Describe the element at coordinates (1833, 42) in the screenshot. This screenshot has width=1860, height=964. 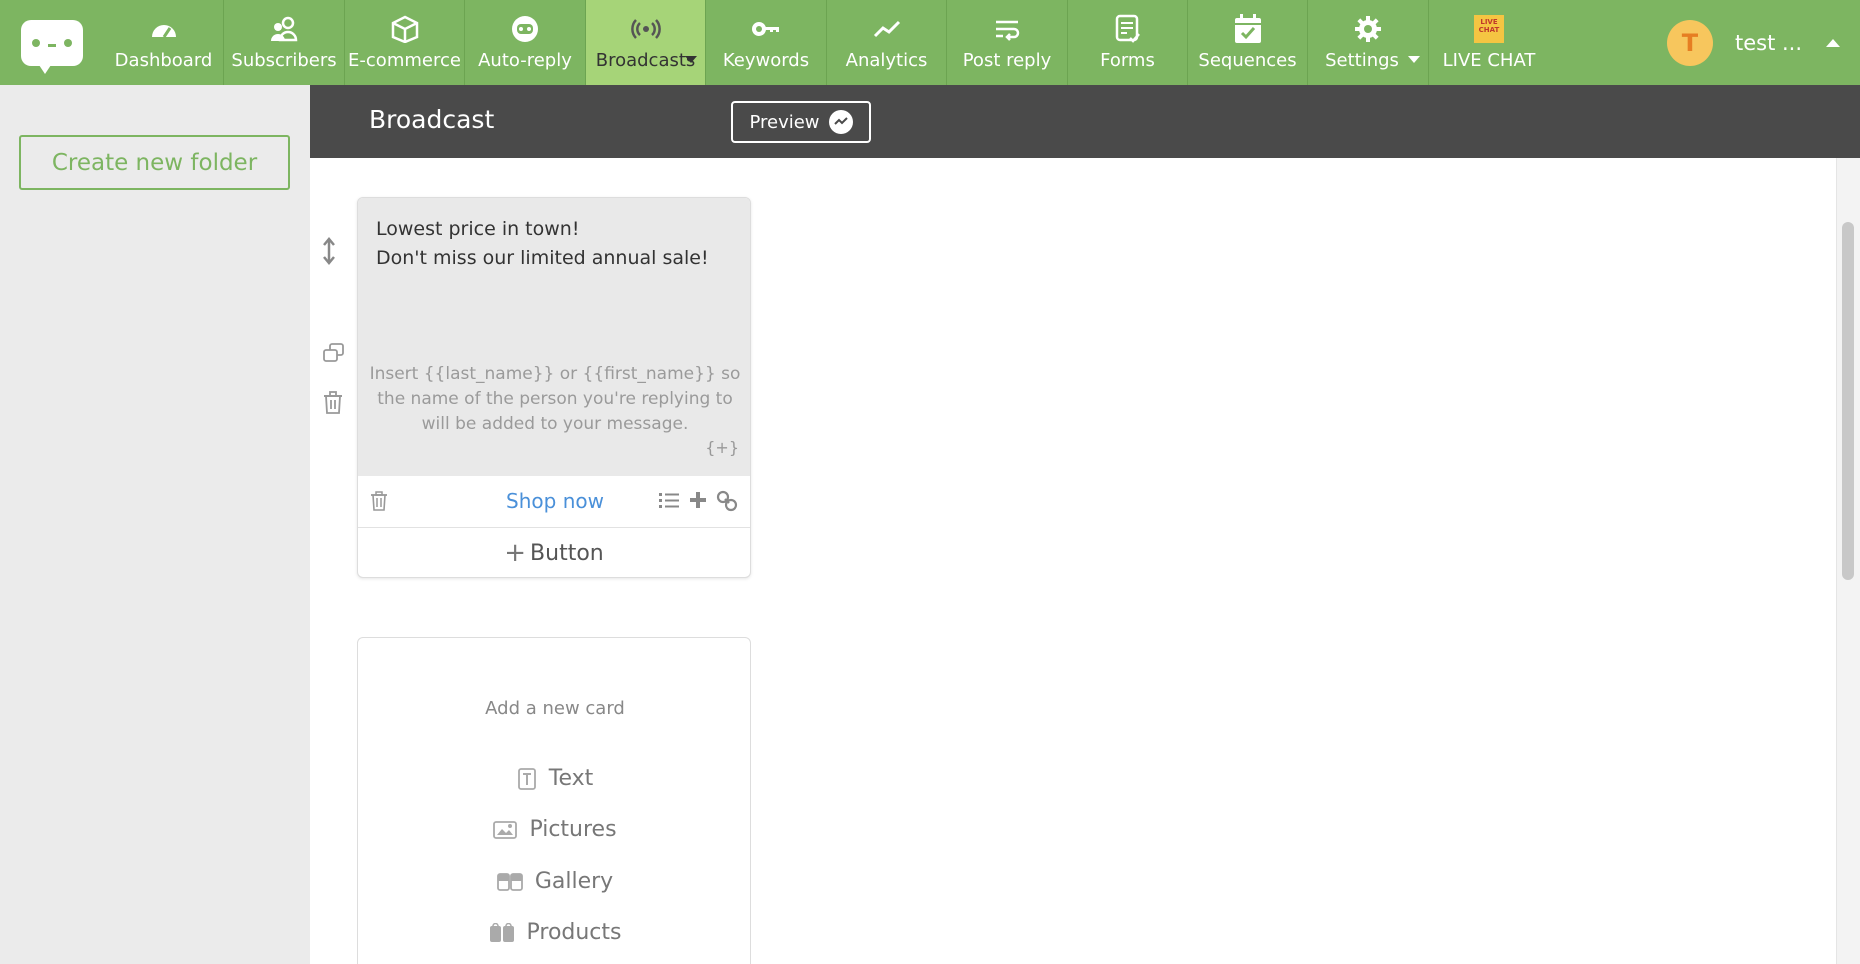
I see `chevron-up-icon` at that location.